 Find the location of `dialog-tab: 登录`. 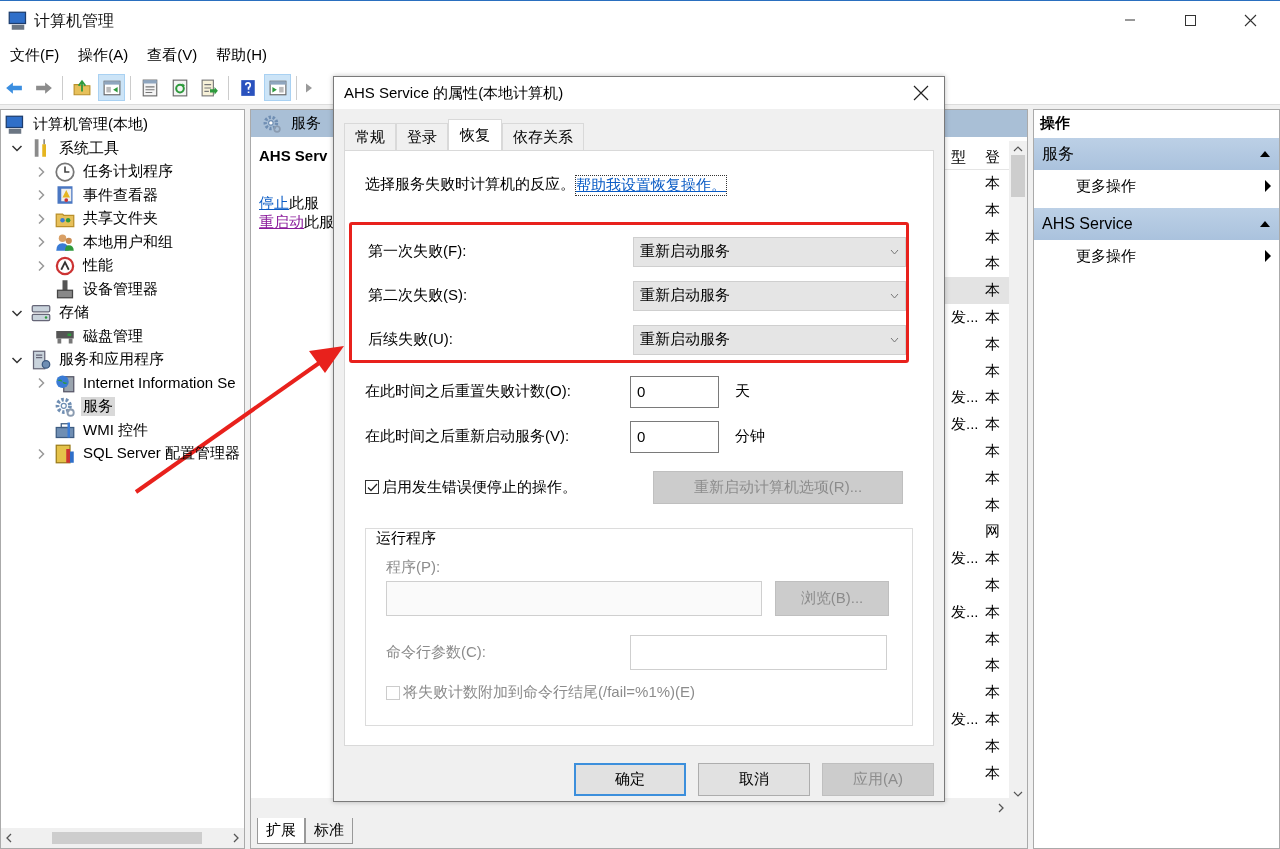

dialog-tab: 登录 is located at coordinates (422, 136).